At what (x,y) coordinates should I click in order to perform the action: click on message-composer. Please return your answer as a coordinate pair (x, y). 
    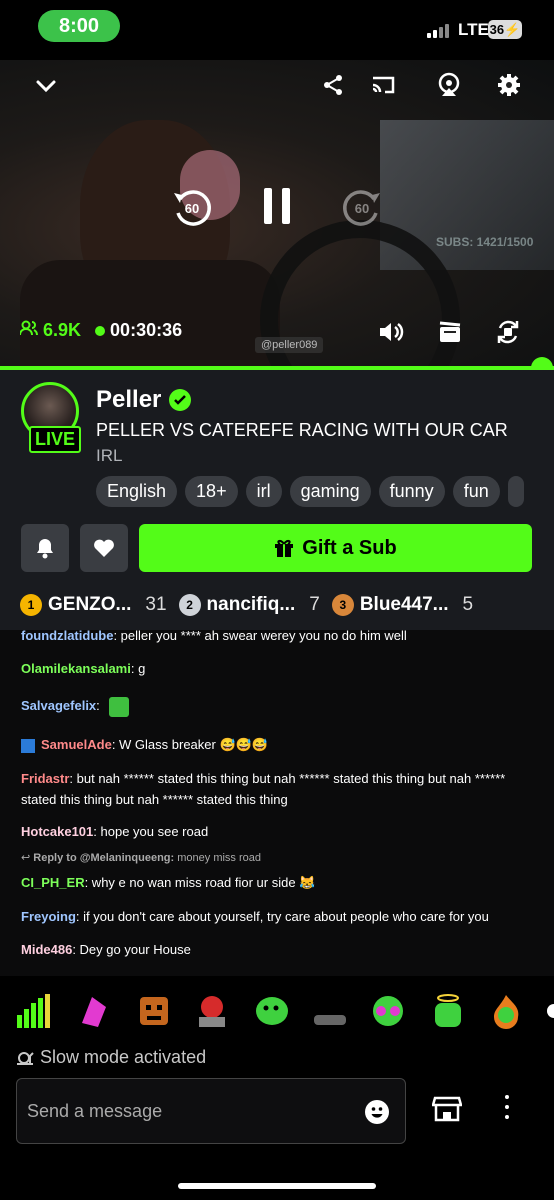
    Looking at the image, I should click on (211, 1111).